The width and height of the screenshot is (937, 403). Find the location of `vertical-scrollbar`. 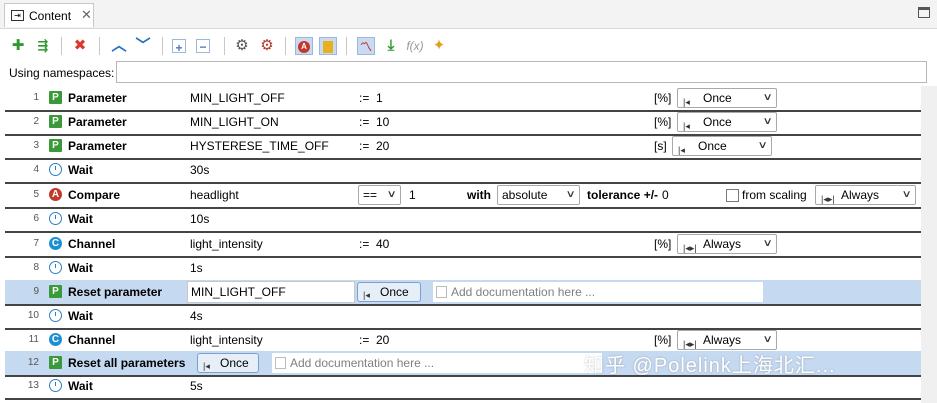

vertical-scrollbar is located at coordinates (929, 244).